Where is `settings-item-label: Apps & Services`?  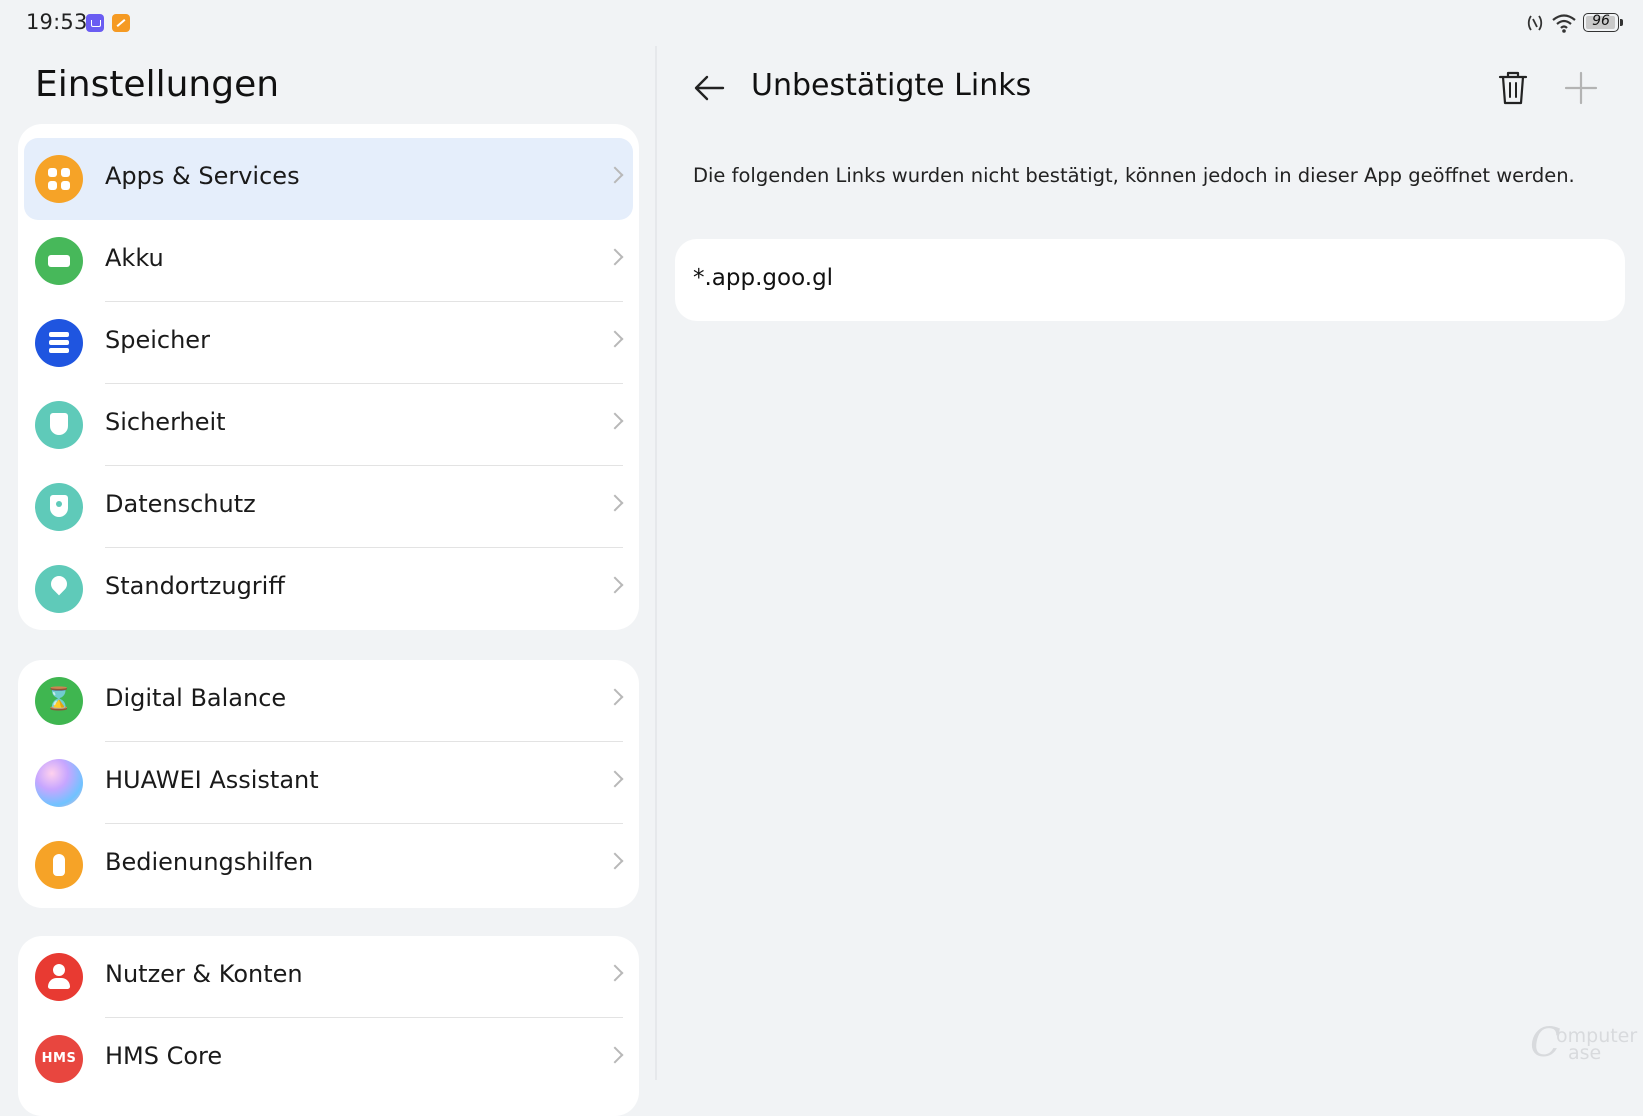
settings-item-label: Apps & Services is located at coordinates (202, 176).